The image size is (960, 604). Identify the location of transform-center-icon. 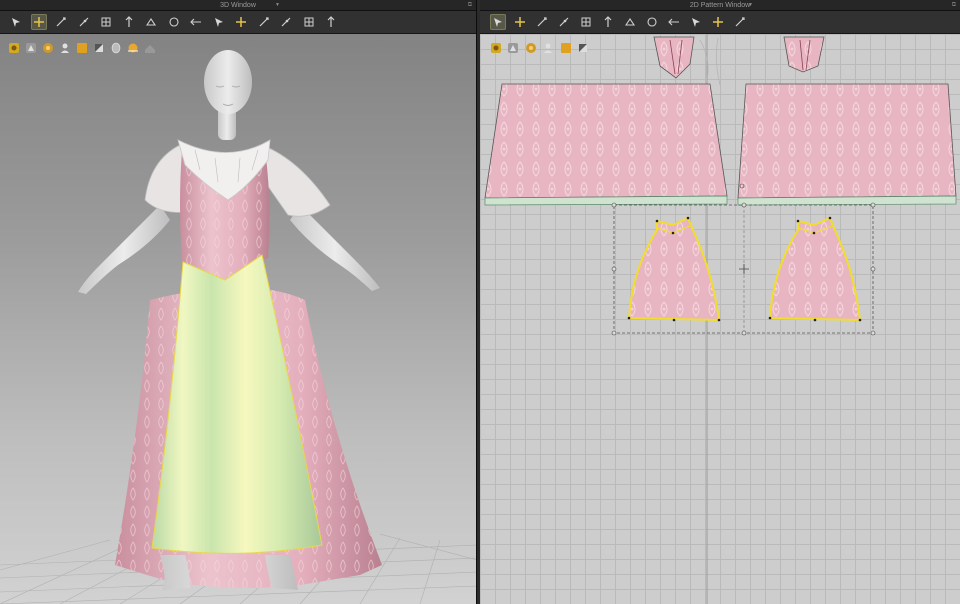
(744, 269).